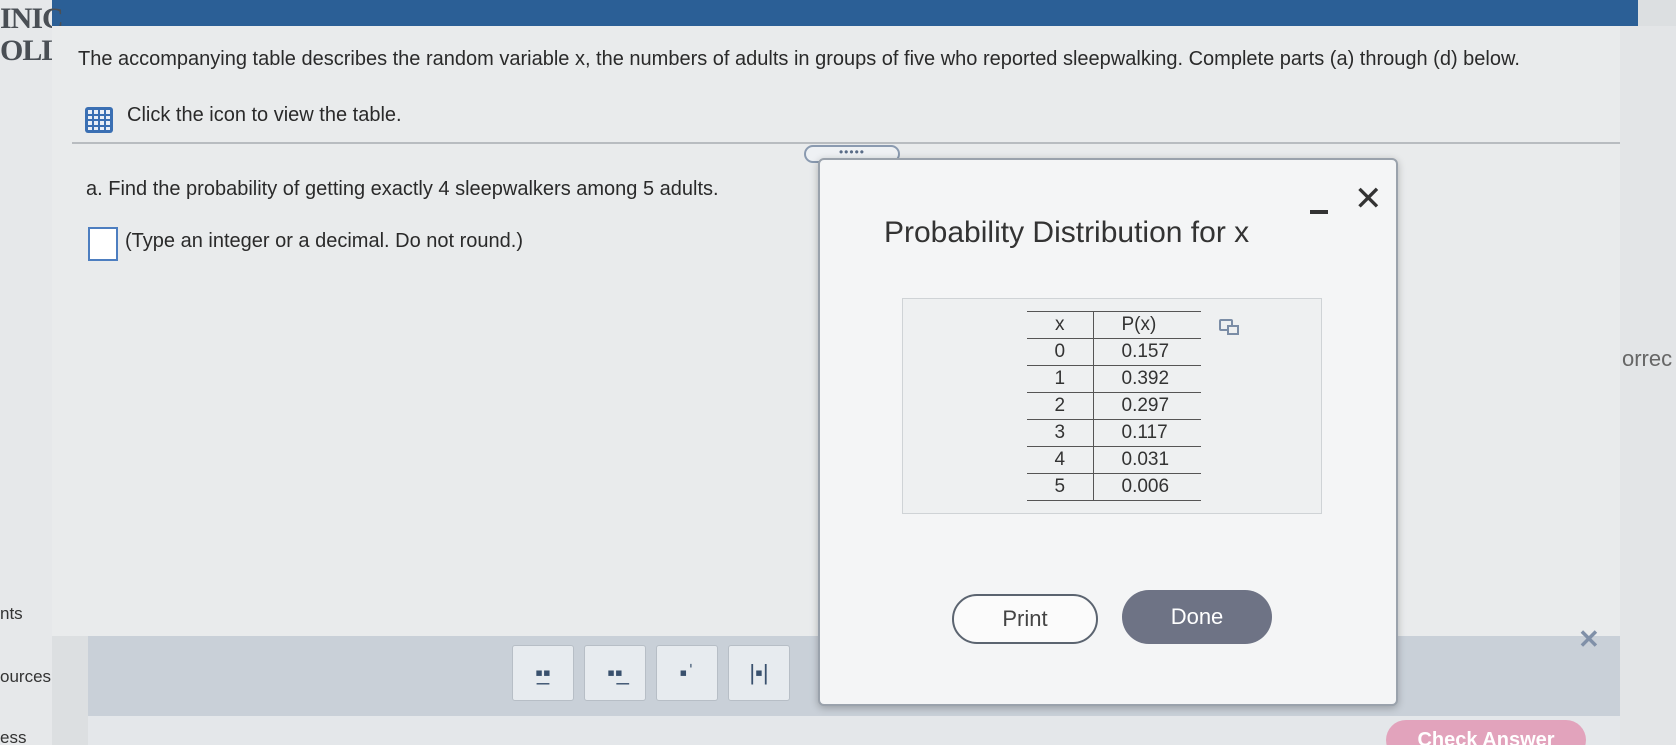 This screenshot has height=745, width=1676. What do you see at coordinates (1147, 433) in the screenshot?
I see `cell-px: 0.117` at bounding box center [1147, 433].